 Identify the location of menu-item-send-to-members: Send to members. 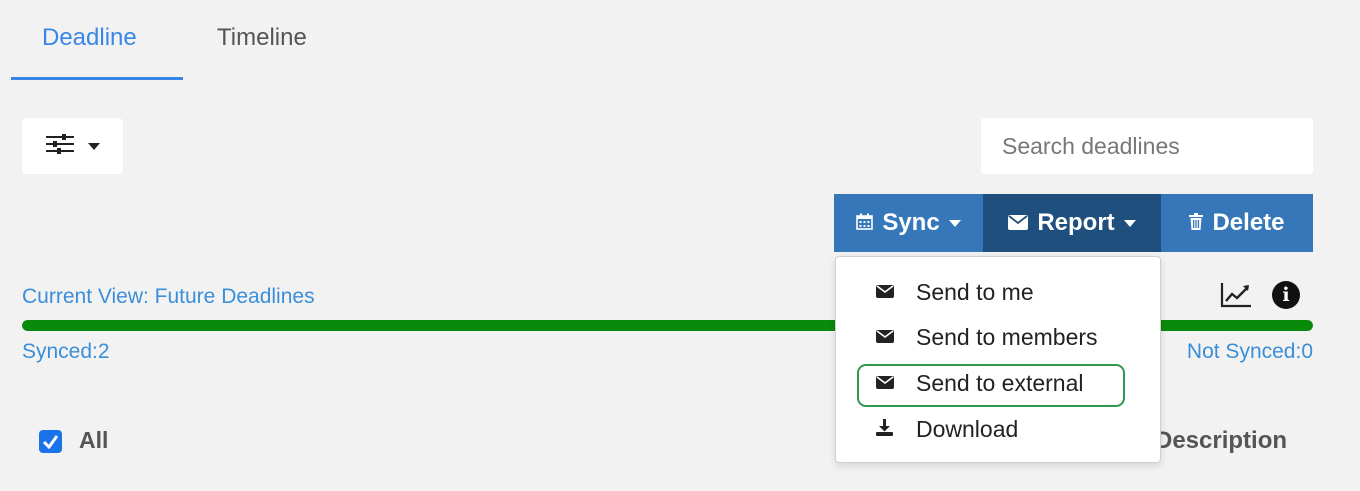
(998, 337).